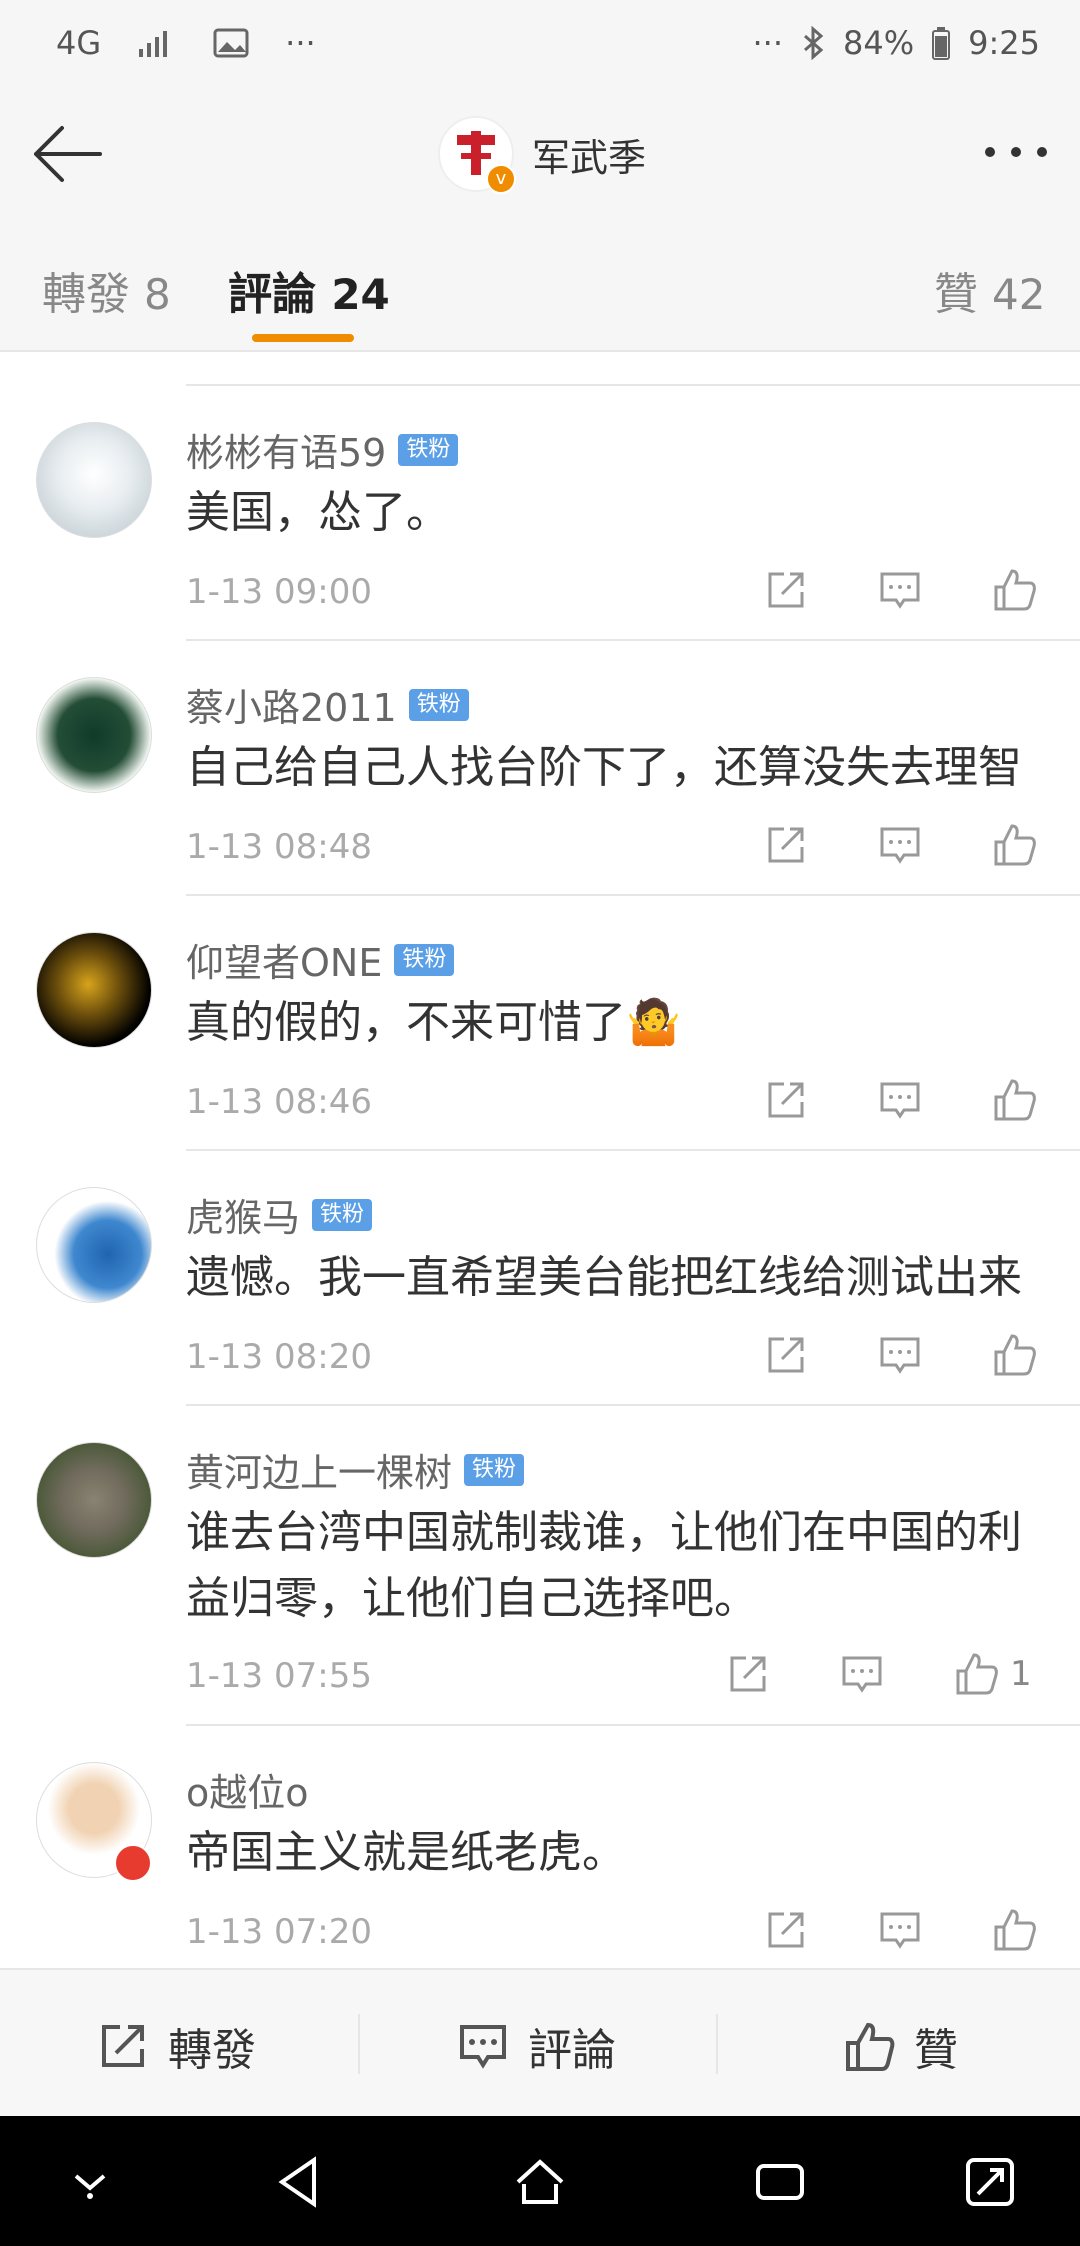 The image size is (1080, 2246). I want to click on tab-comments-label: 評論, so click(272, 294).